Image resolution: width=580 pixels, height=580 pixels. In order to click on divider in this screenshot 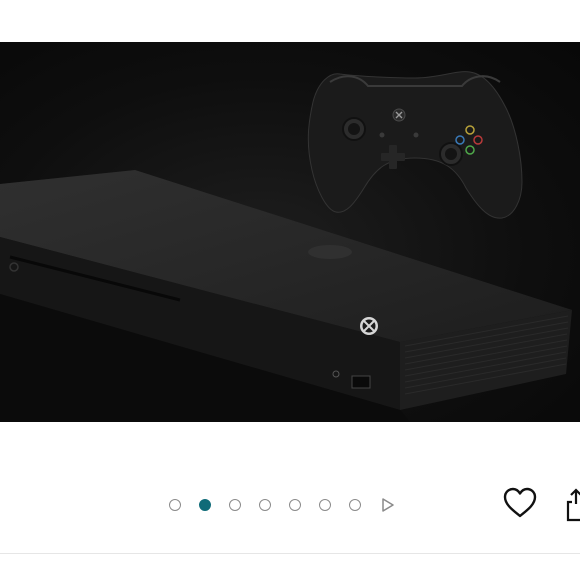, I will do `click(290, 553)`.